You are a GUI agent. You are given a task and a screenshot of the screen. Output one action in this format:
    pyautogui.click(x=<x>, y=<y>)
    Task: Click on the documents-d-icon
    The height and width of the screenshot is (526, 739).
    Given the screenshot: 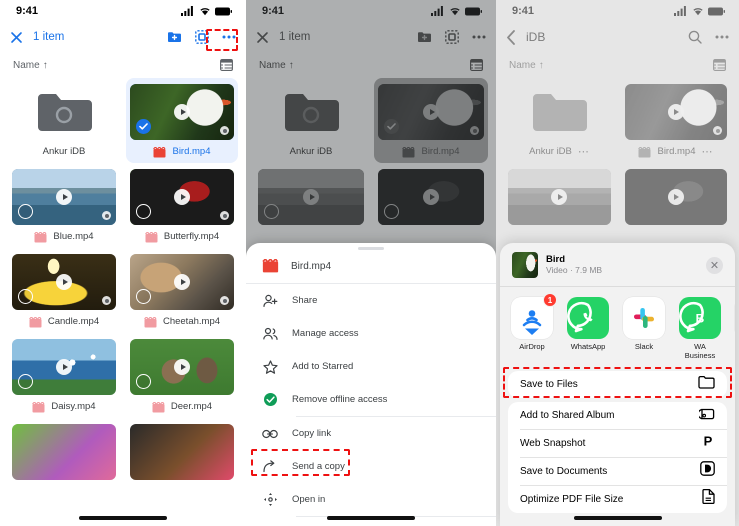 What is the action you would take?
    pyautogui.click(x=707, y=471)
    